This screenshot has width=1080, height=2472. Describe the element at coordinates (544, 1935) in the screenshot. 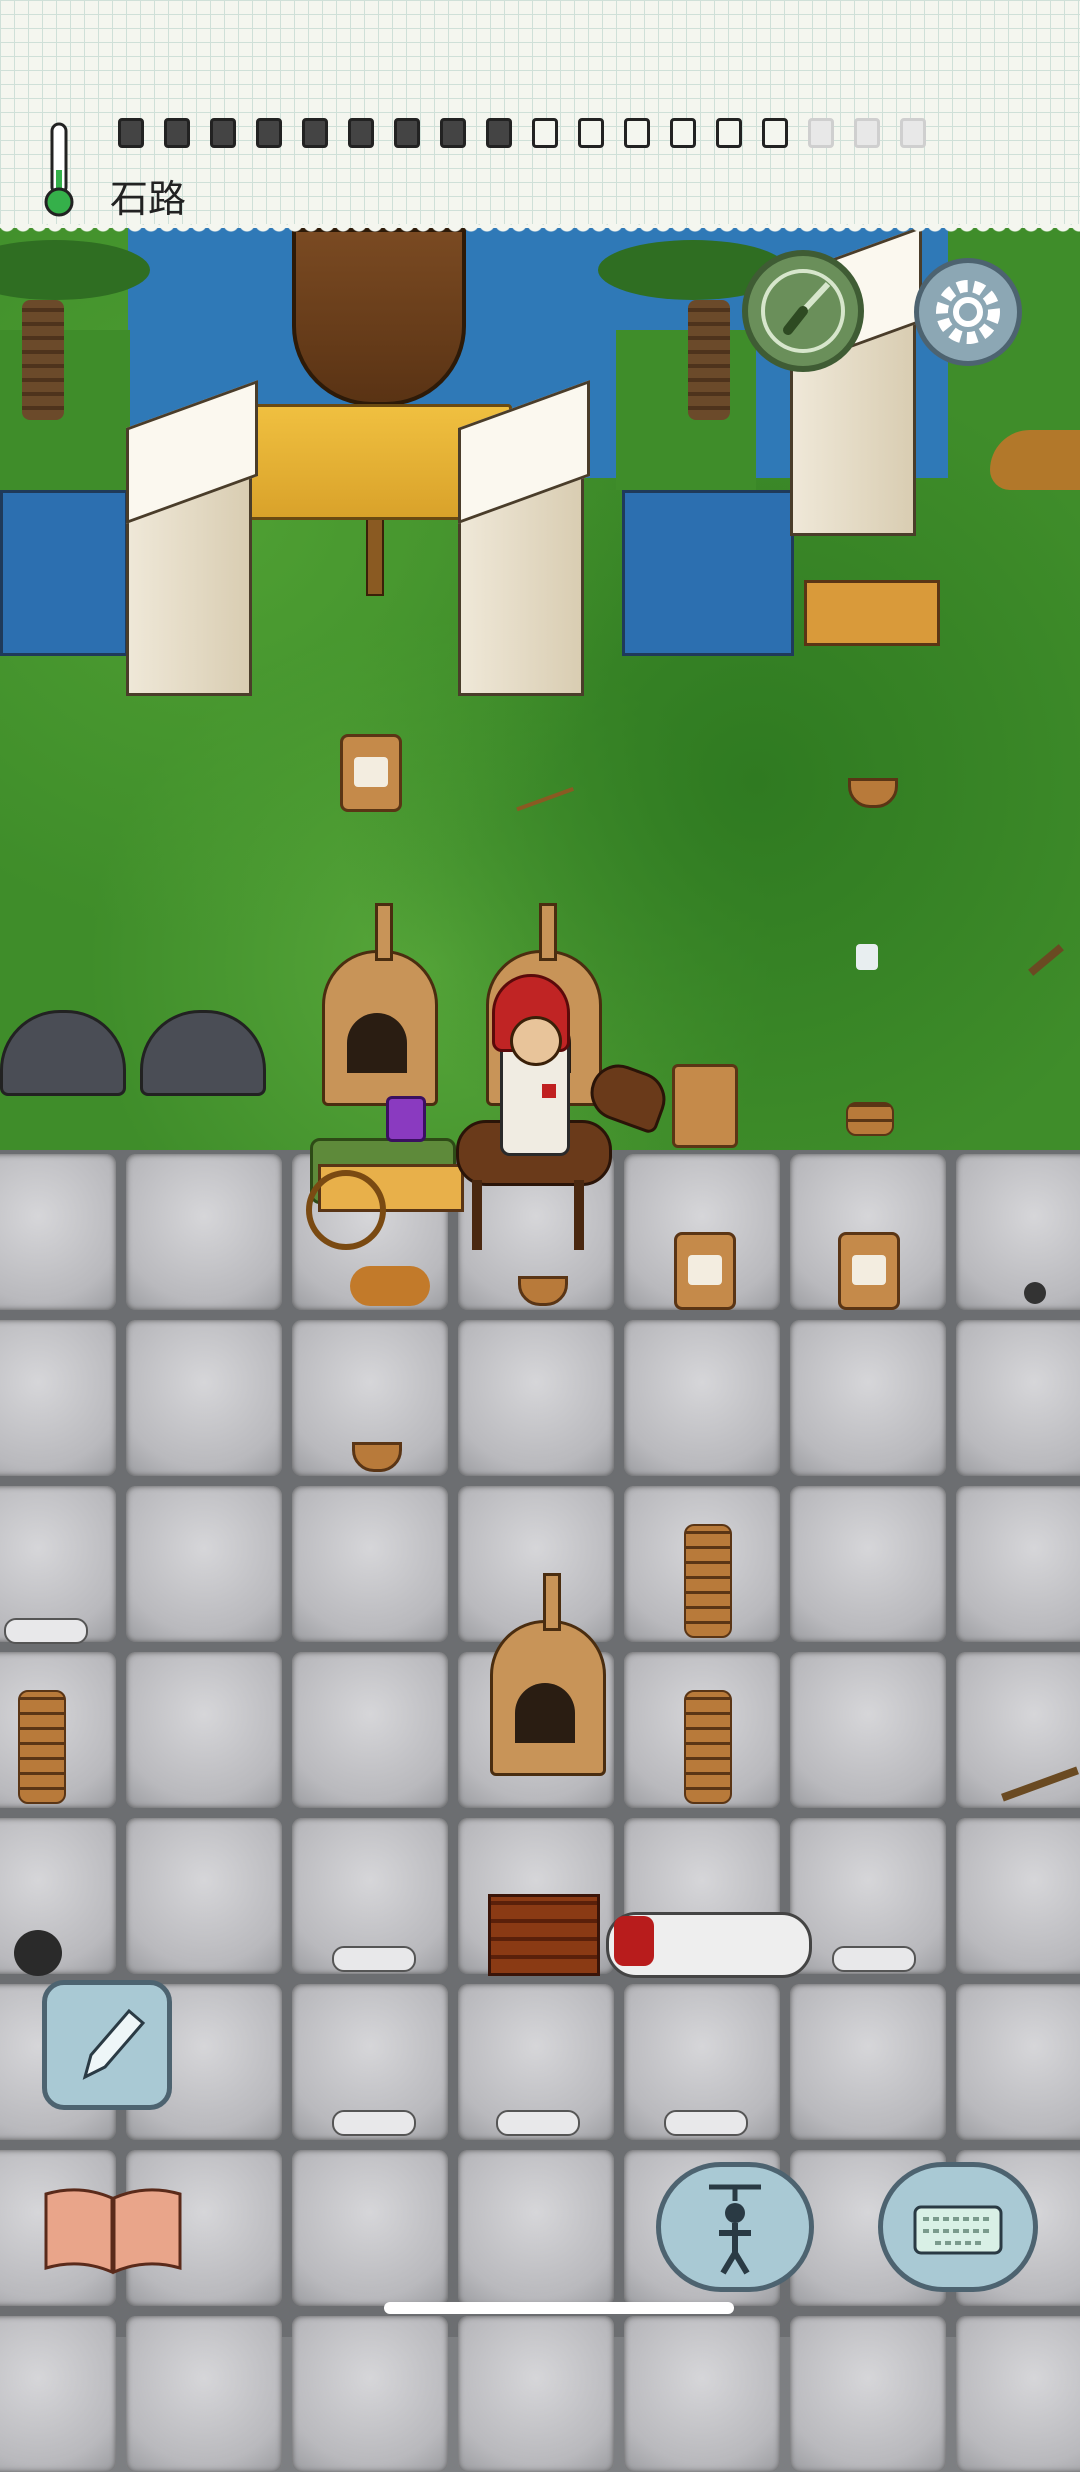

I see `brick-pile` at that location.